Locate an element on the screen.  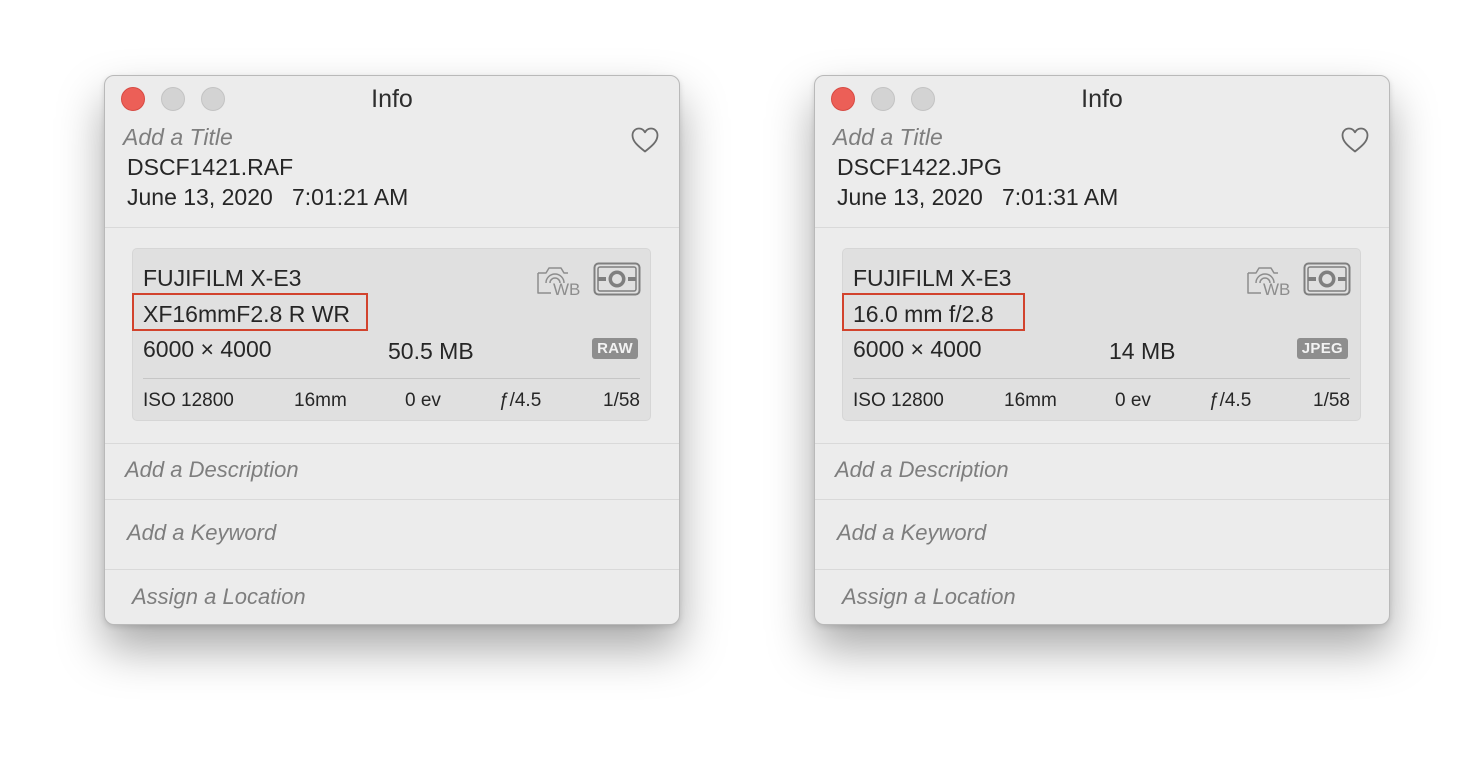
capture-time: 7:01:31 AM is located at coordinates (1060, 197).